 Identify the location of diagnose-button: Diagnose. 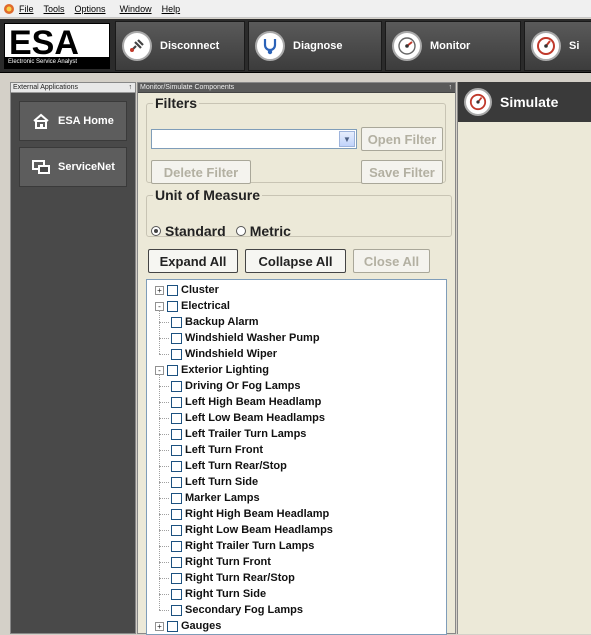
(315, 46).